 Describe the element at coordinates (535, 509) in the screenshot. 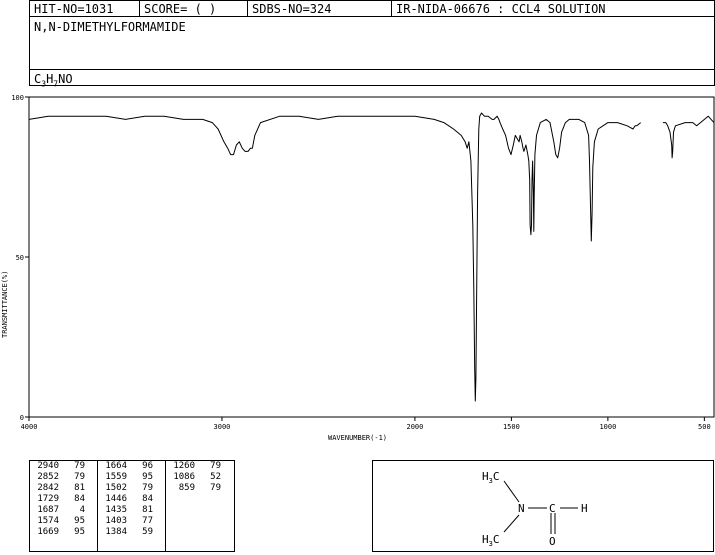

I see `molecule-structure: H3C H3C N C H O` at that location.